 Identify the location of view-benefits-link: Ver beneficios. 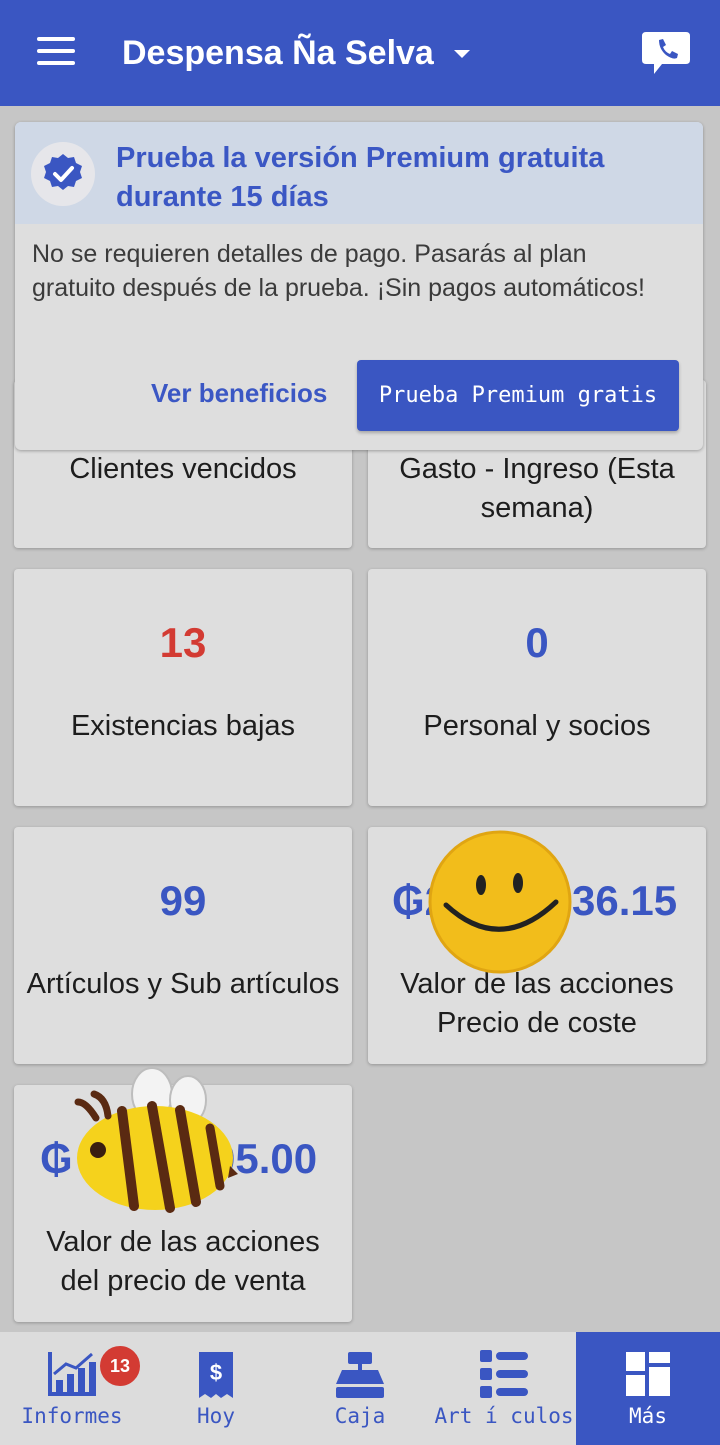
(239, 393).